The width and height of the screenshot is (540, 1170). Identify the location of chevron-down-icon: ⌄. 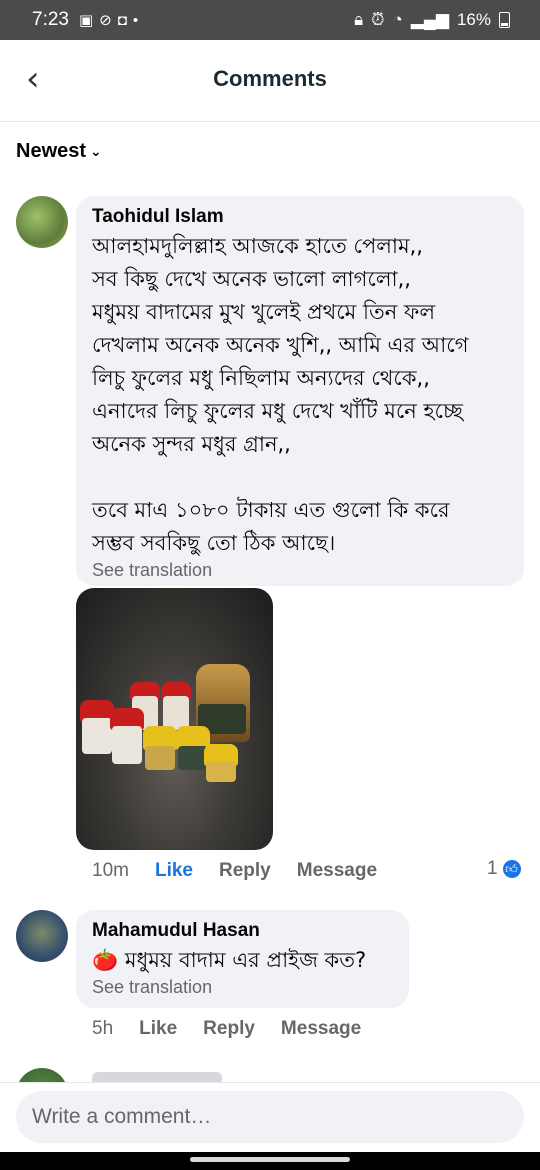
(96, 151).